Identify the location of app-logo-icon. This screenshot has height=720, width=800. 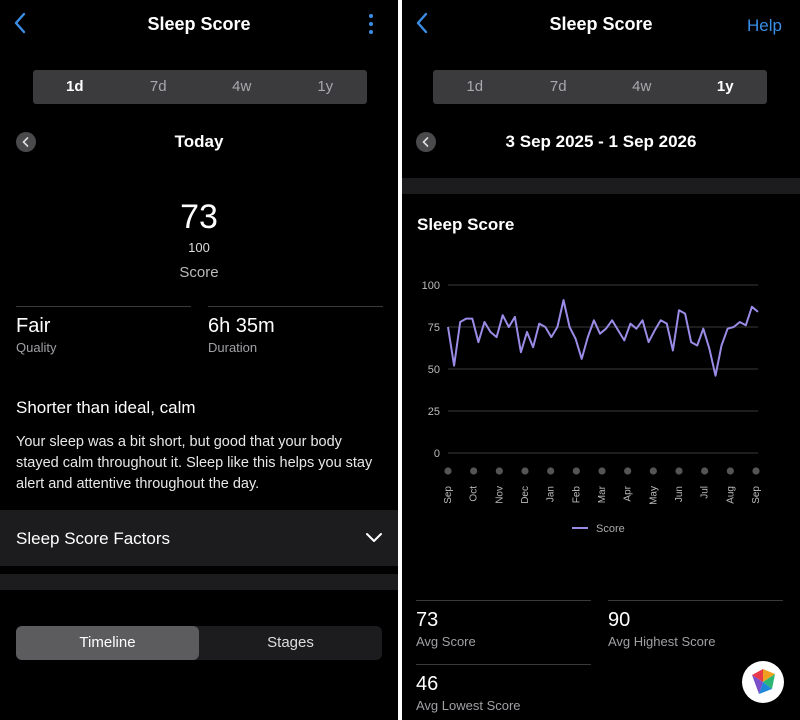
(763, 682).